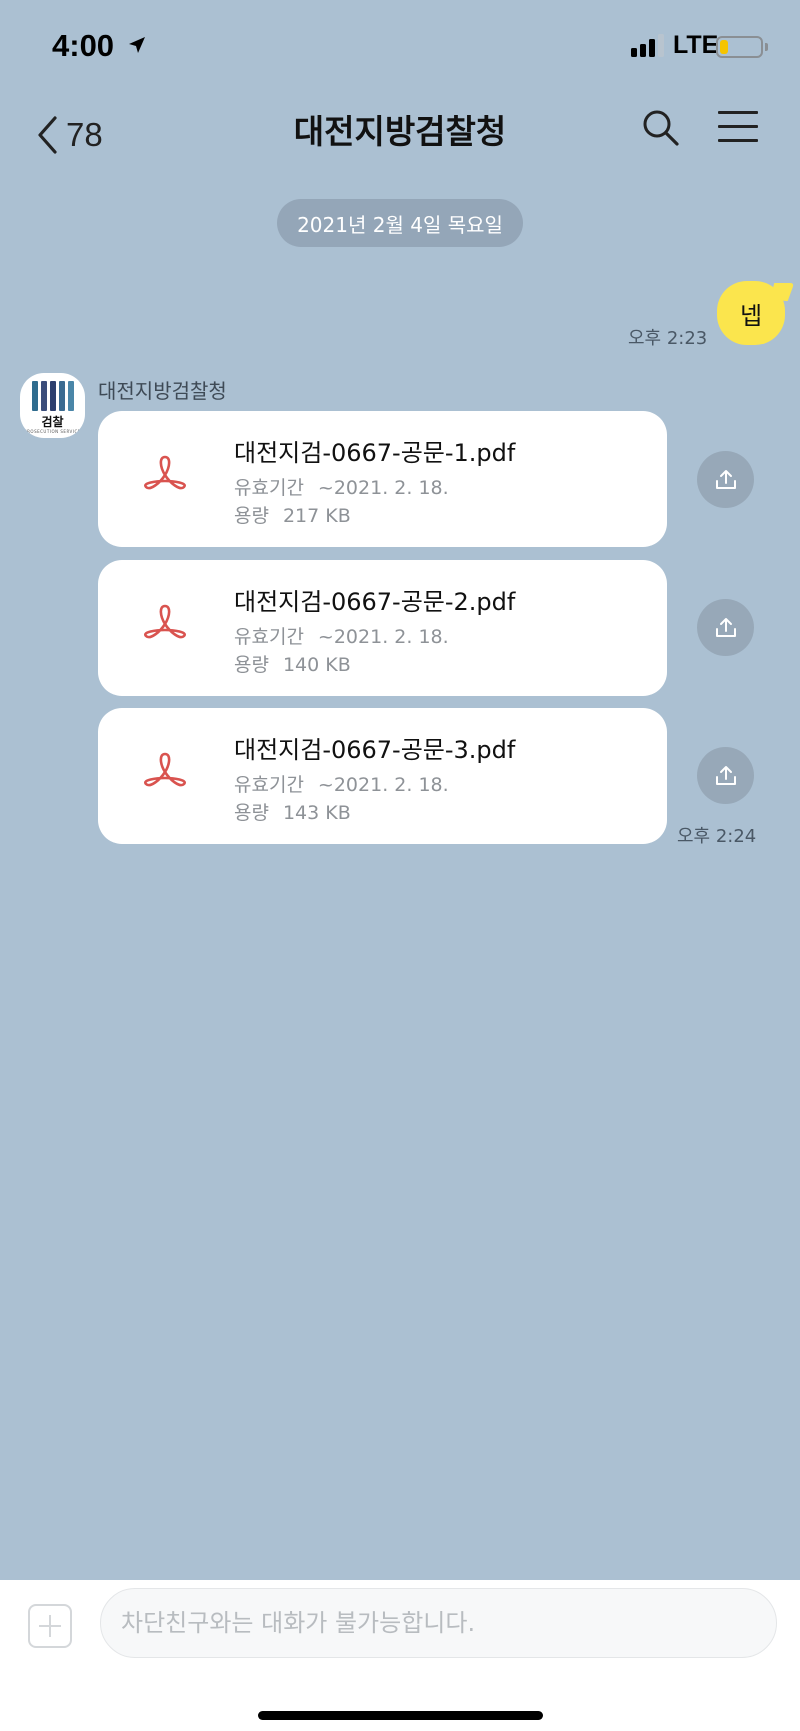 The height and width of the screenshot is (1731, 800). I want to click on my-message-bubble: 넵, so click(751, 313).